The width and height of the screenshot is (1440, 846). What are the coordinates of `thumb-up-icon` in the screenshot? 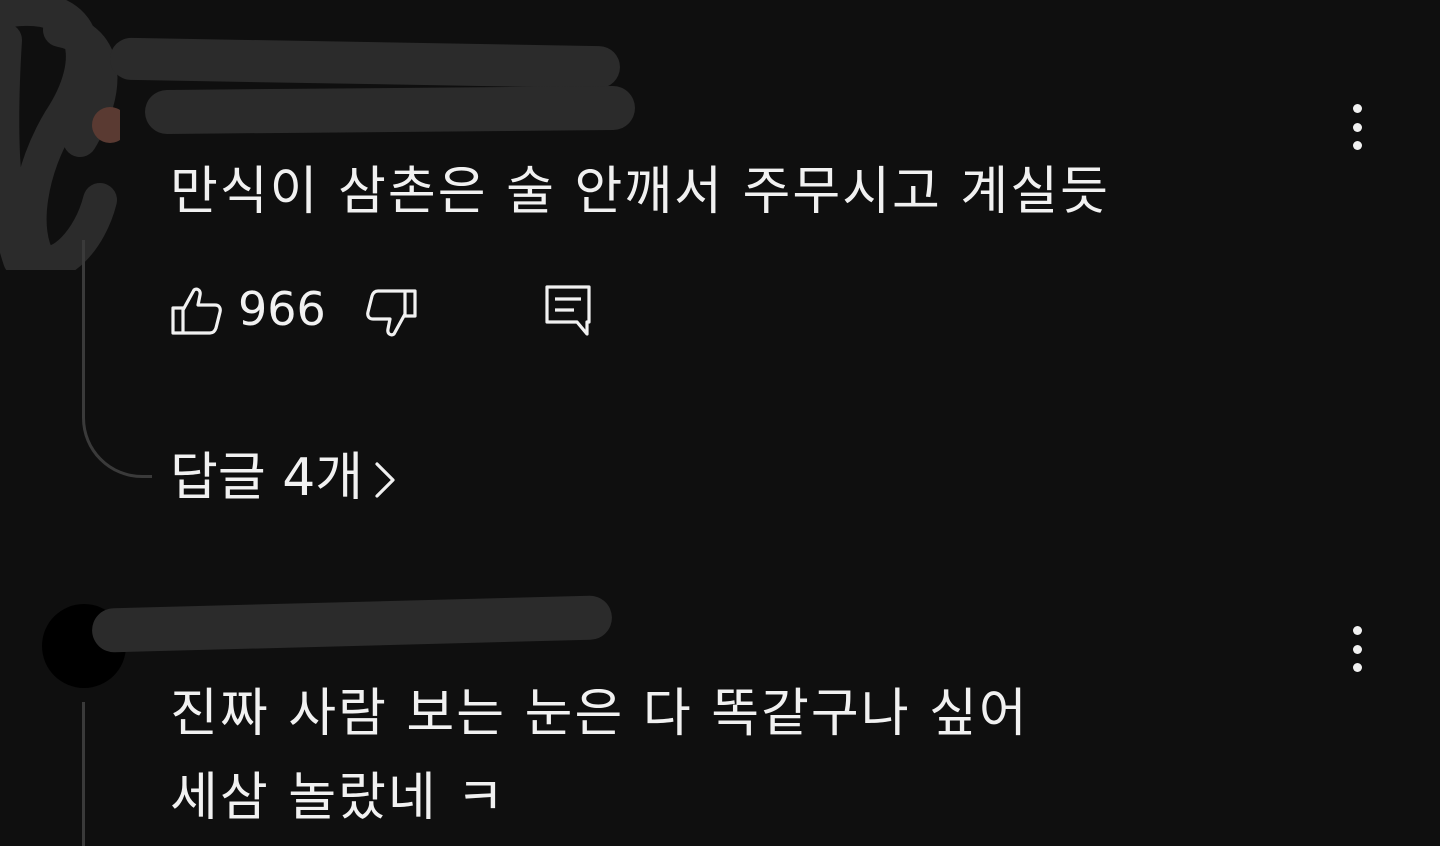 It's located at (196, 311).